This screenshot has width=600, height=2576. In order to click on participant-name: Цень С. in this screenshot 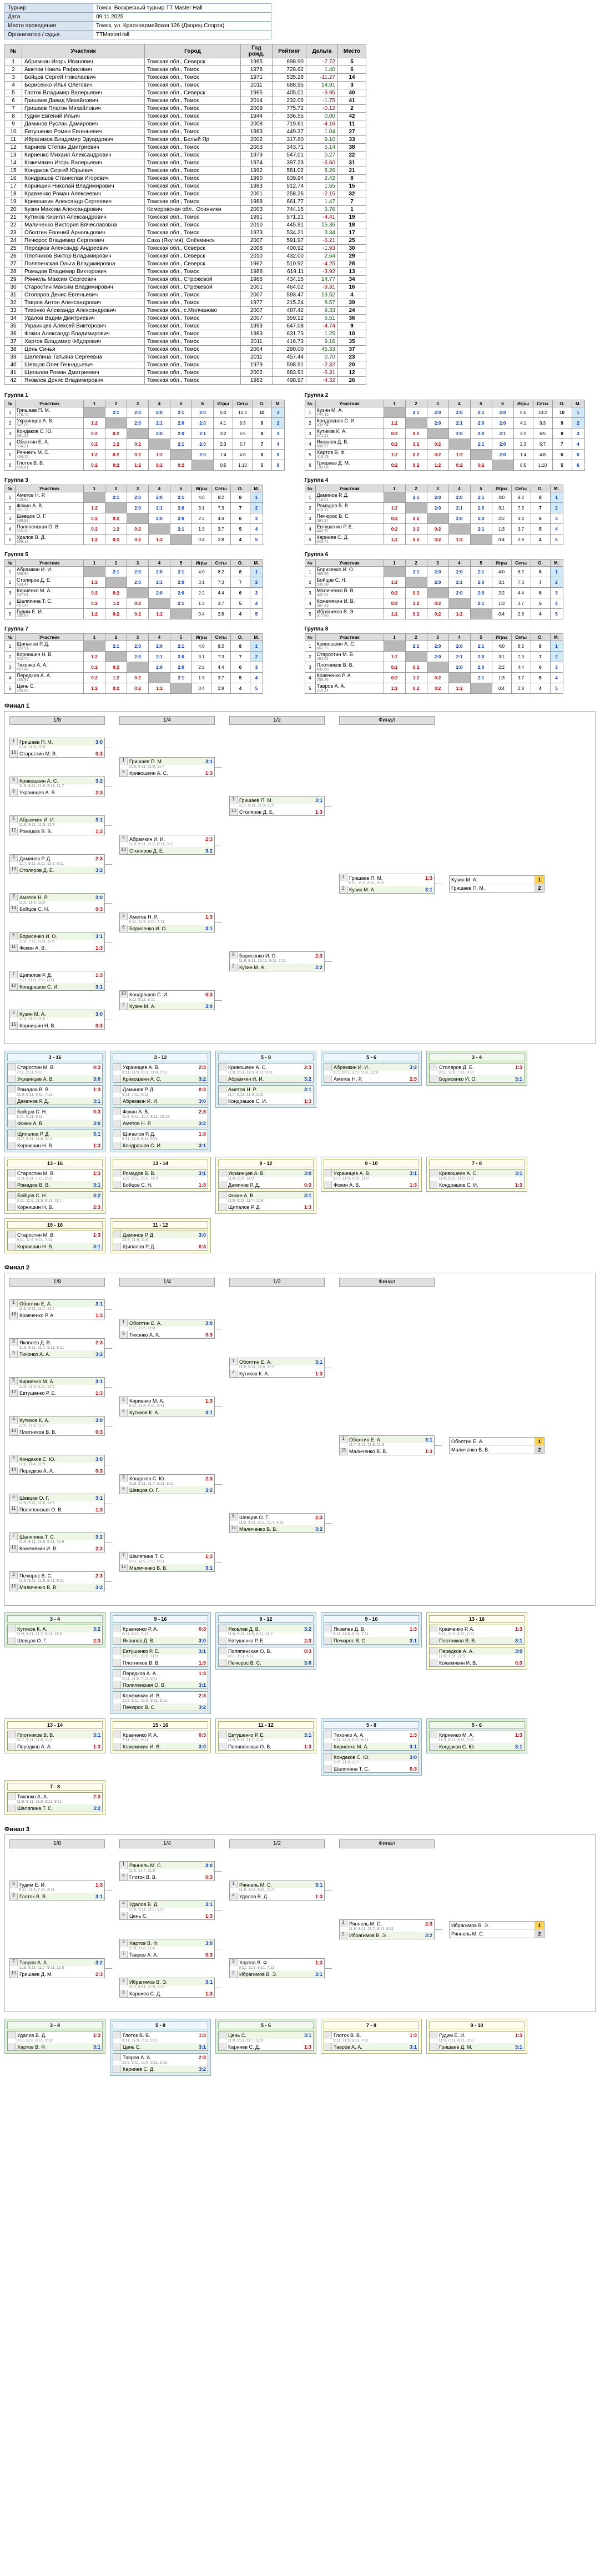, I will do `click(138, 1916)`.